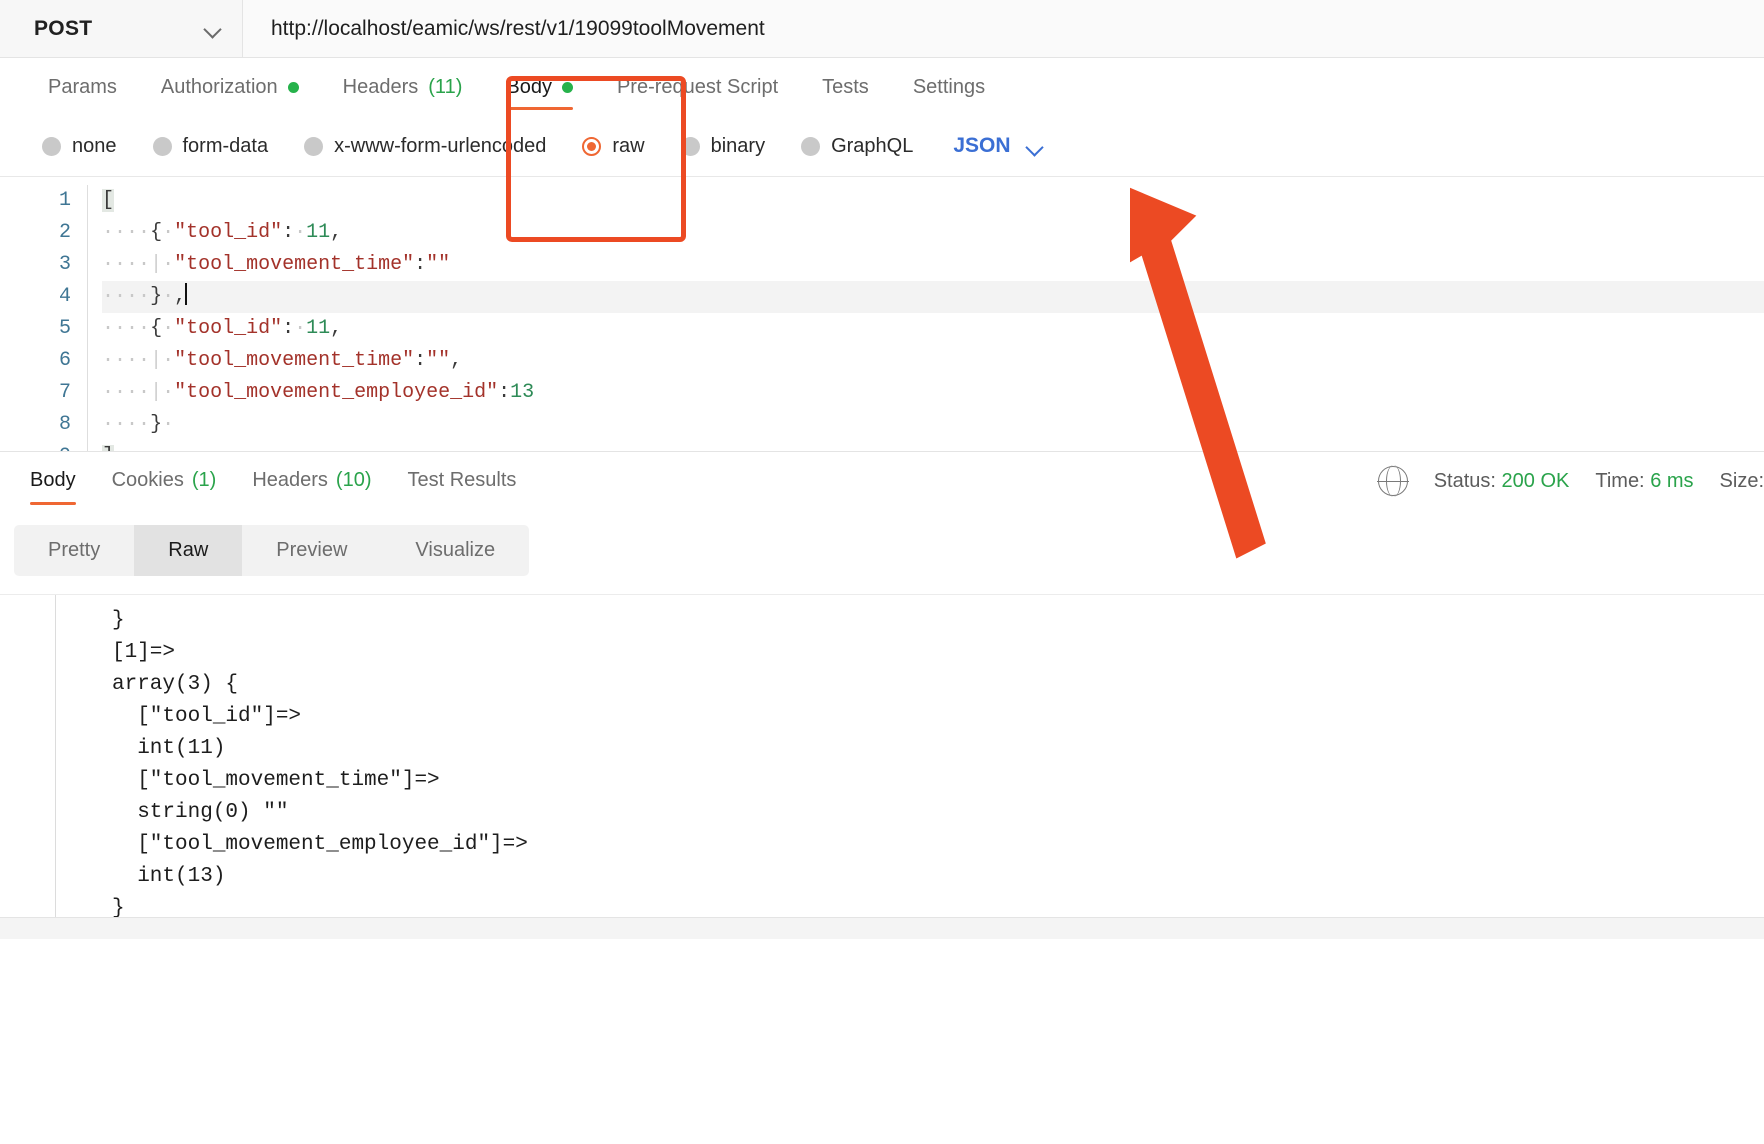  I want to click on request-tab-authorization: Authorization, so click(230, 87).